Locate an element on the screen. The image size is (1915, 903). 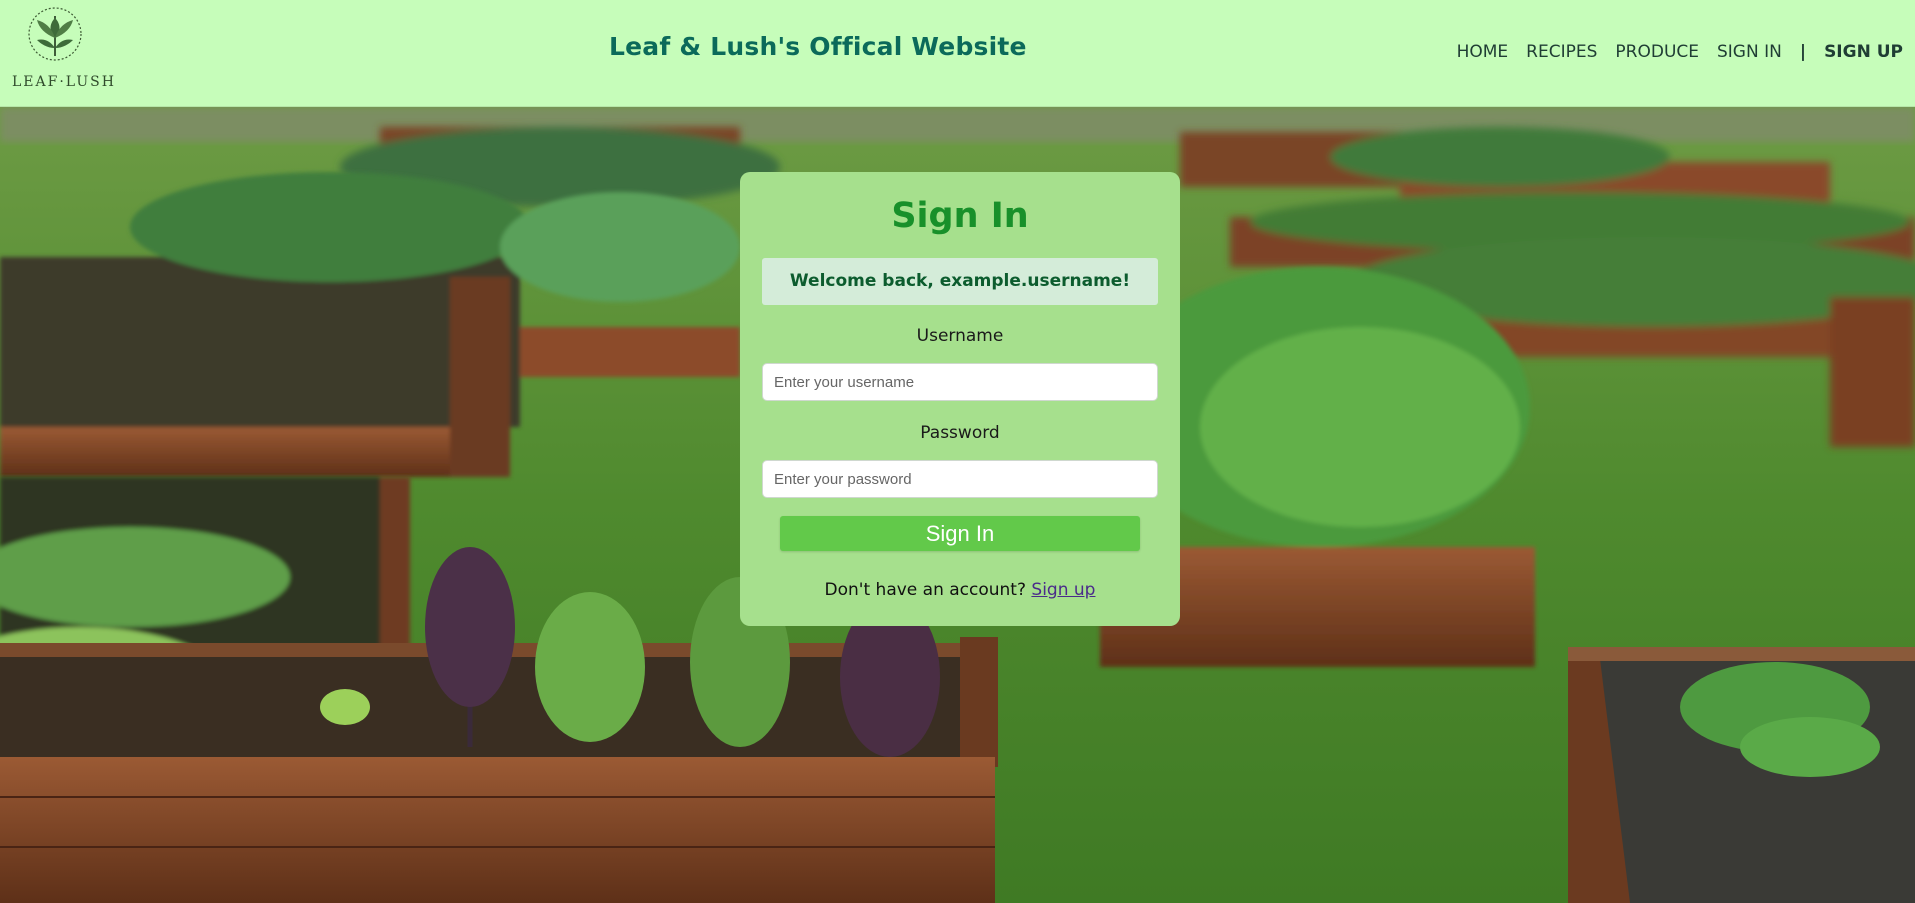
nav-produce: PRODUCE is located at coordinates (1657, 52).